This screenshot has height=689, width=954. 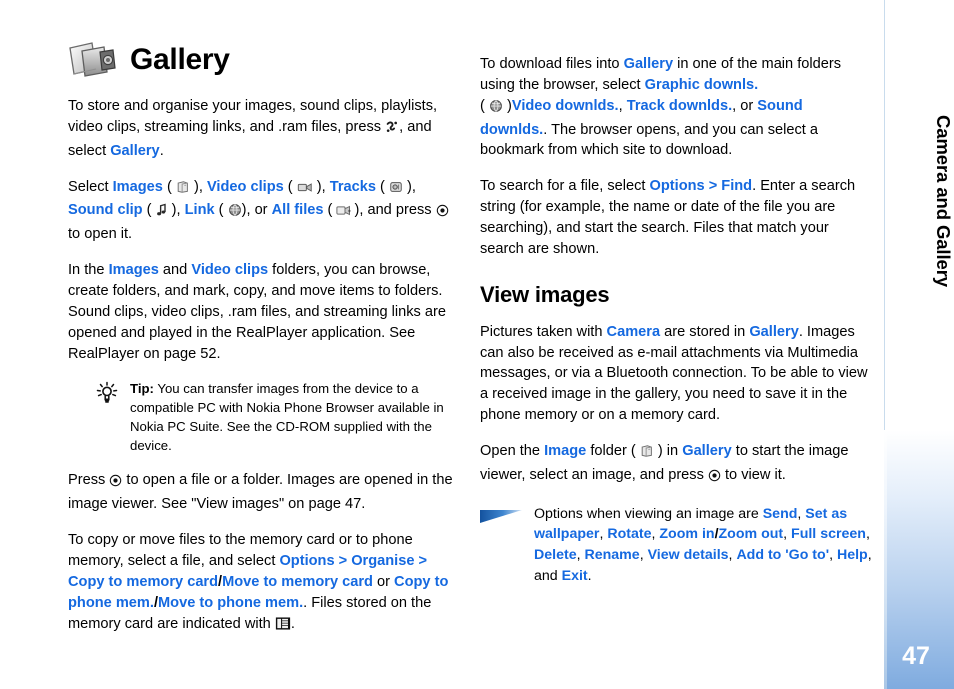 I want to click on all-files-icon, so click(x=345, y=213).